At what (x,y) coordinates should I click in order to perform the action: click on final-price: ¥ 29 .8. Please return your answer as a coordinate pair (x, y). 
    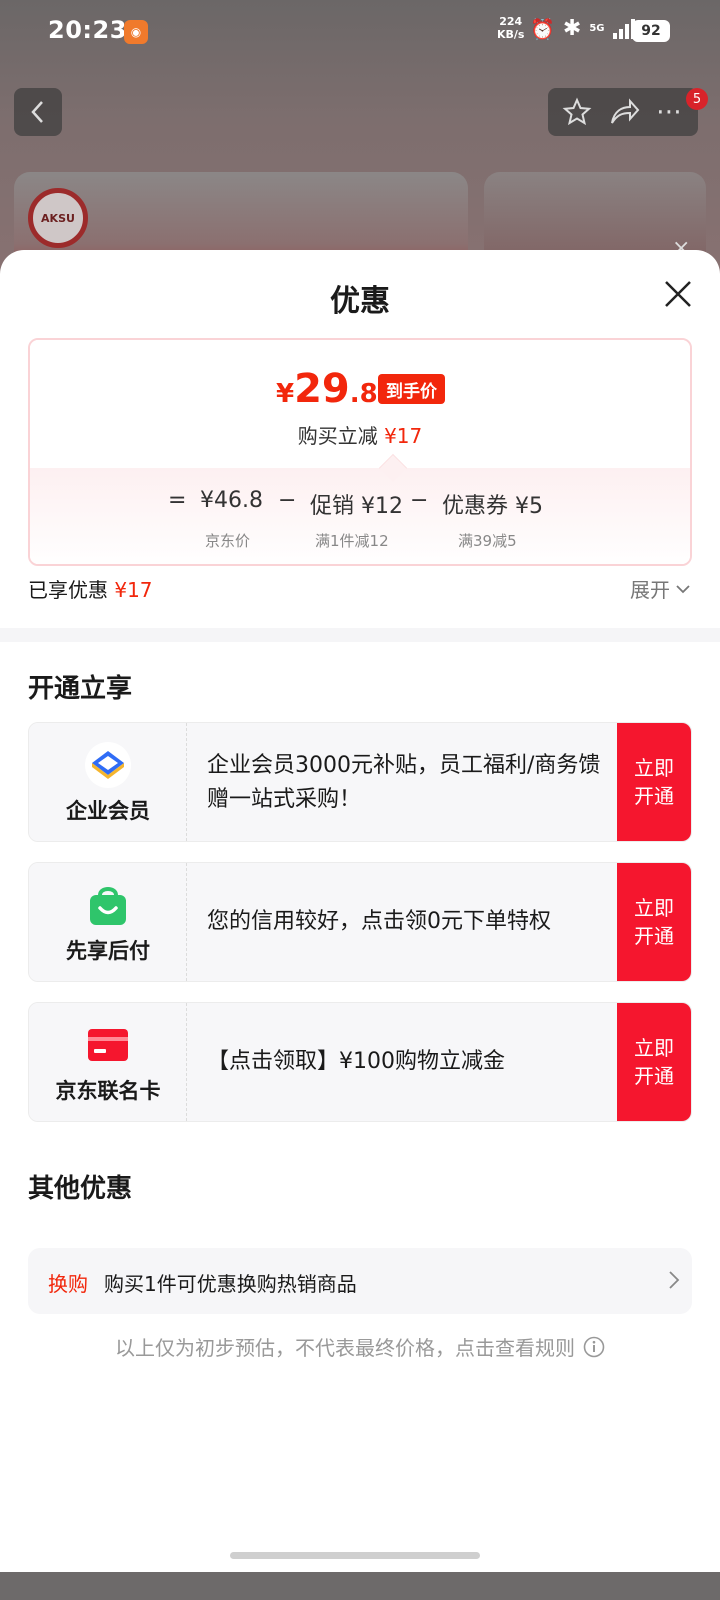
    Looking at the image, I should click on (327, 389).